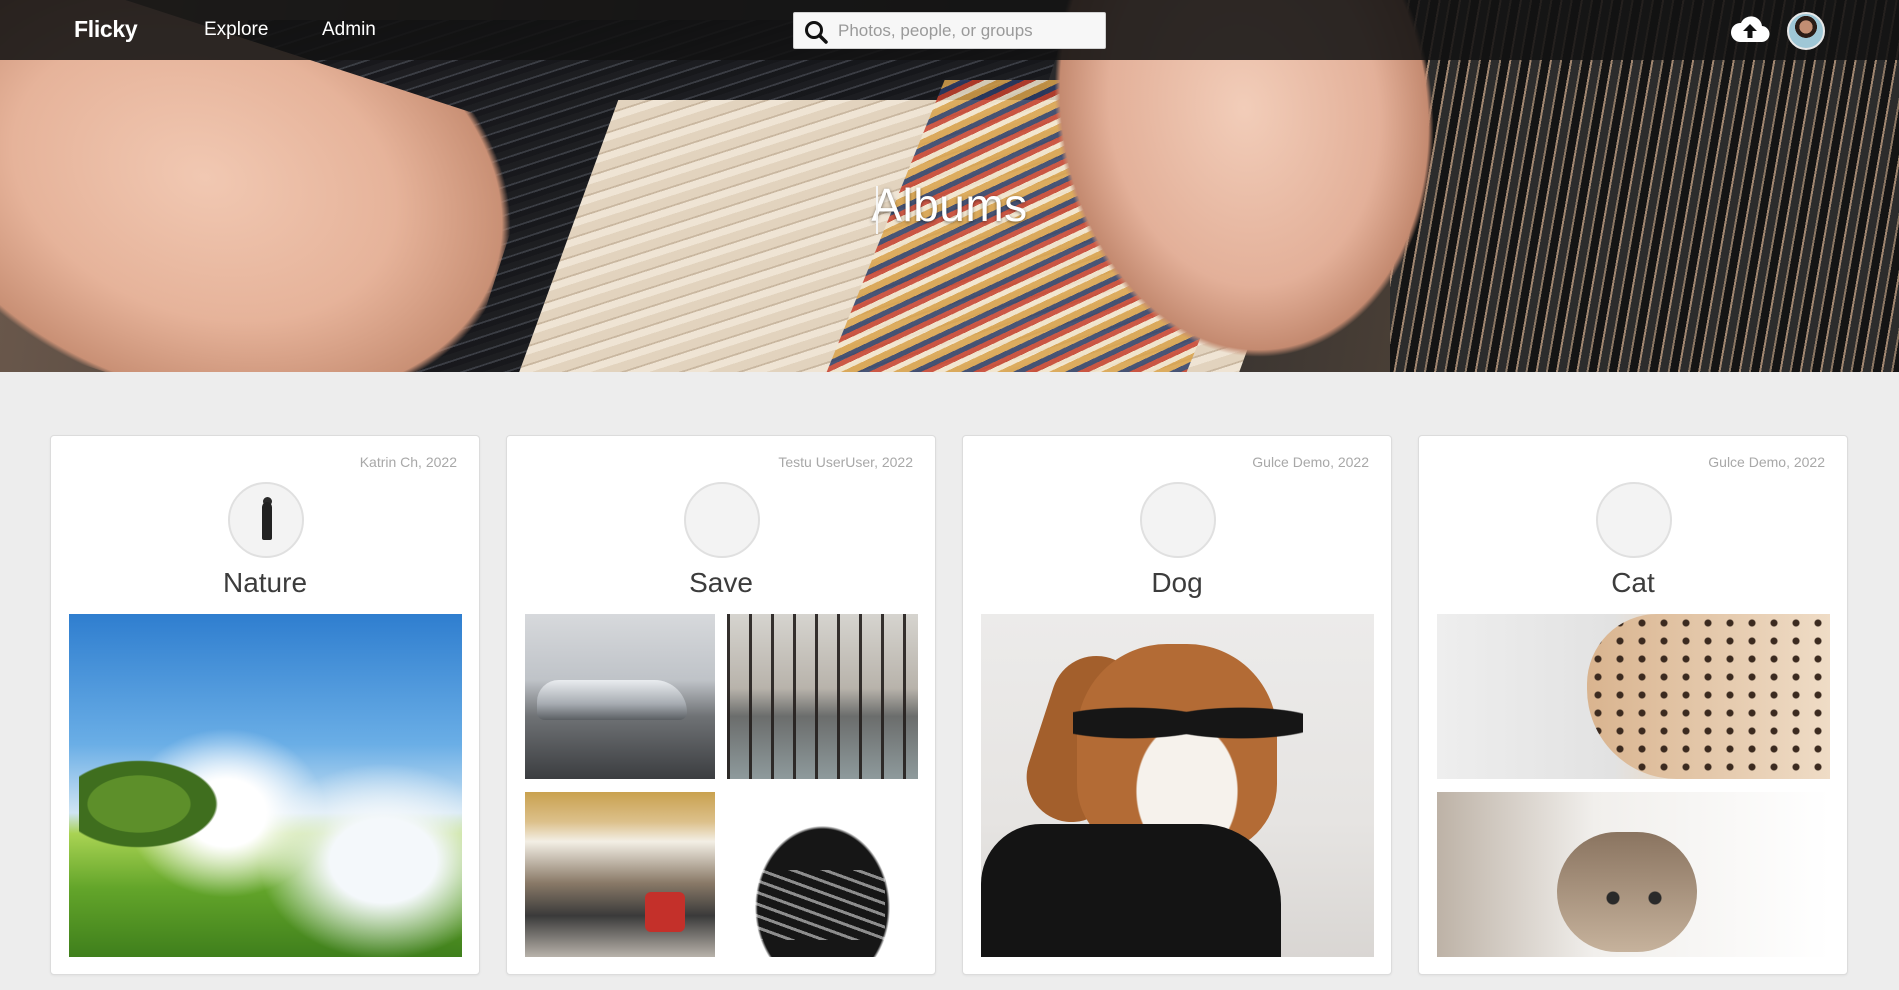 Image resolution: width=1899 pixels, height=990 pixels. What do you see at coordinates (816, 32) in the screenshot?
I see `search-icon` at bounding box center [816, 32].